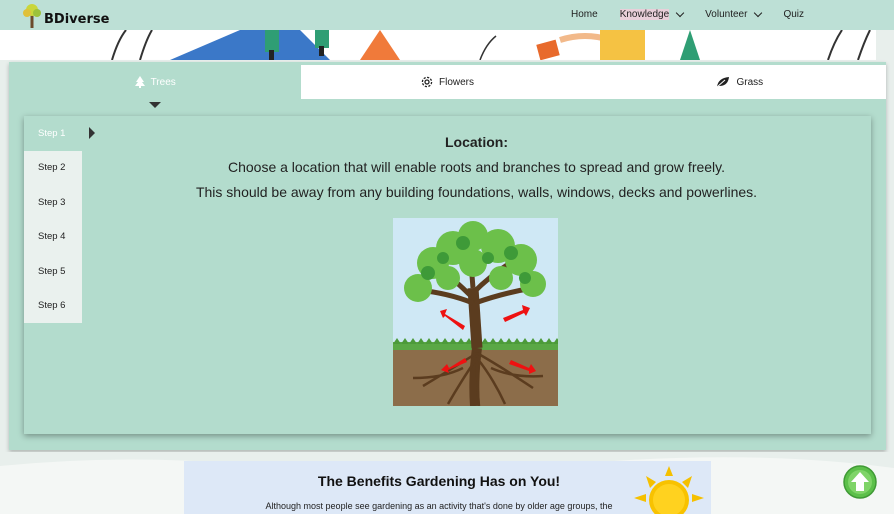 Image resolution: width=894 pixels, height=514 pixels. What do you see at coordinates (726, 14) in the screenshot?
I see `nav-volunteer-label: Volunteer` at bounding box center [726, 14].